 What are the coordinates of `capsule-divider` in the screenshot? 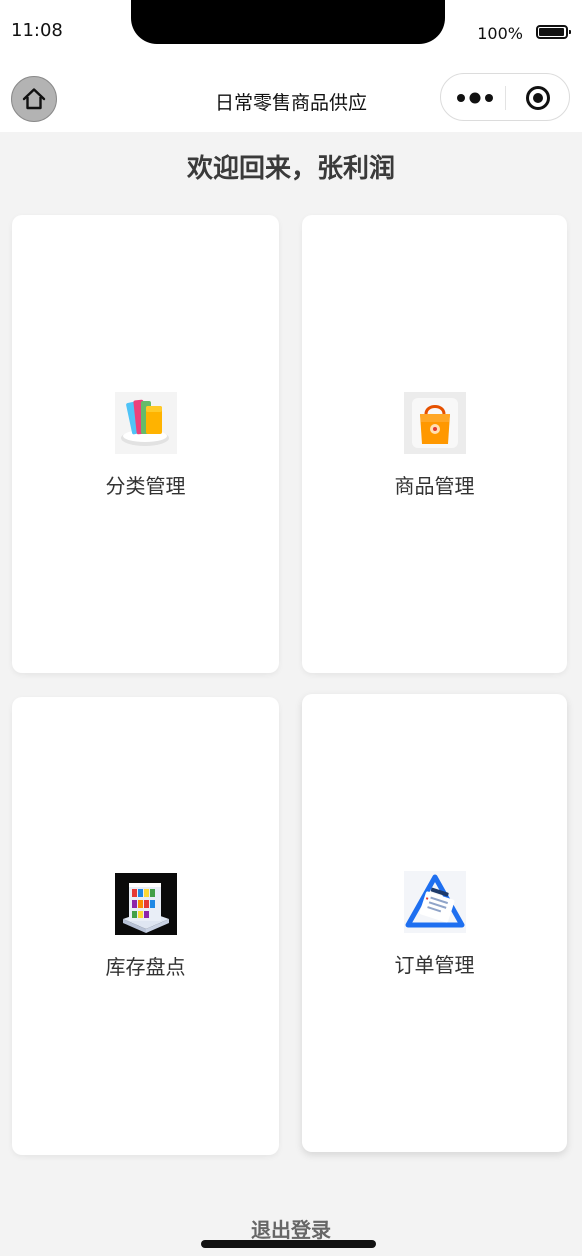 It's located at (505, 98).